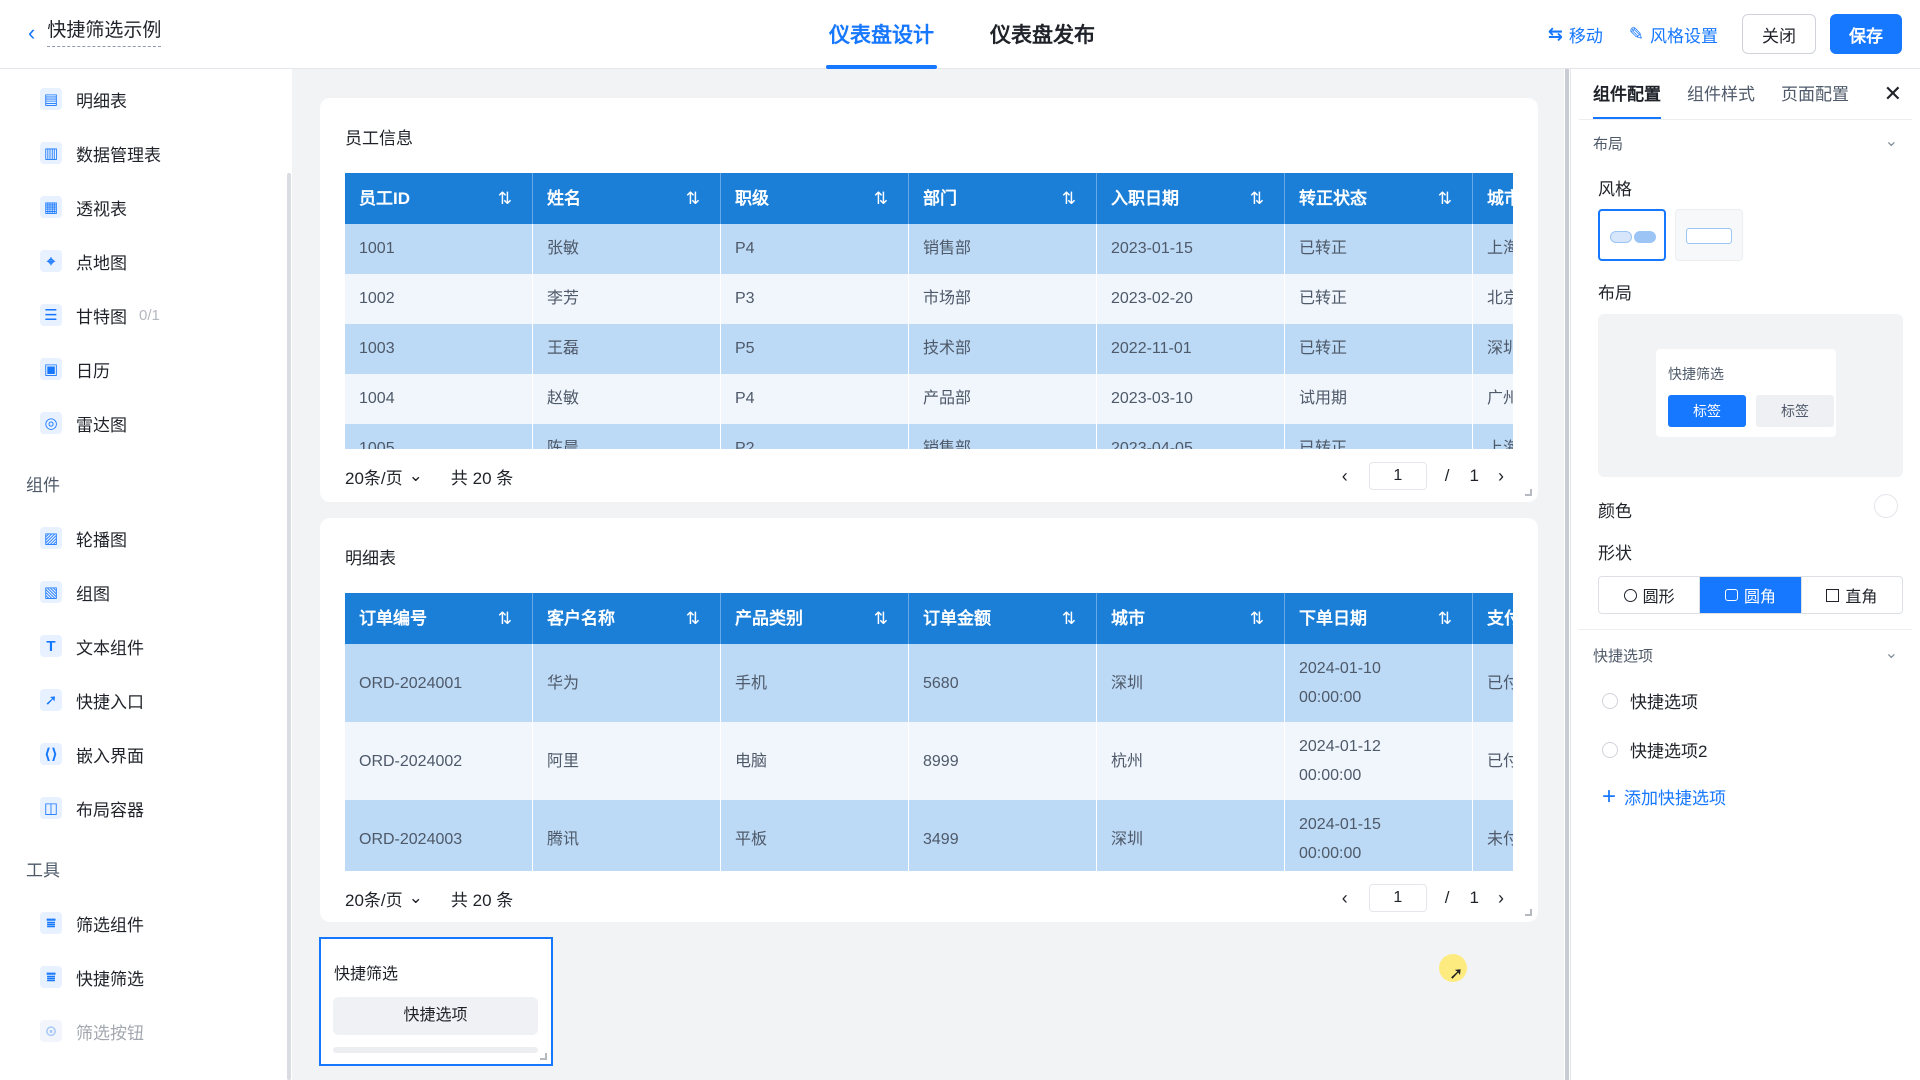 This screenshot has width=1920, height=1080. Describe the element at coordinates (100, 153) in the screenshot. I see `sidebar-item: ▥ 数据管理表` at that location.